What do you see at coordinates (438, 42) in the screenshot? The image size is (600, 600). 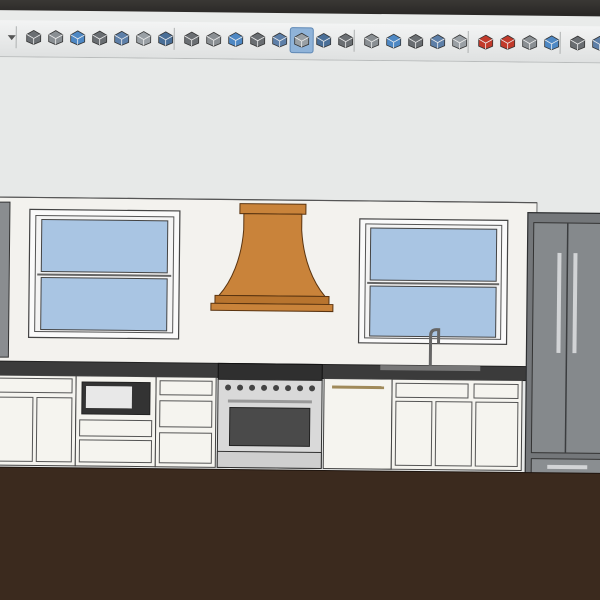 I see `trim-icon` at bounding box center [438, 42].